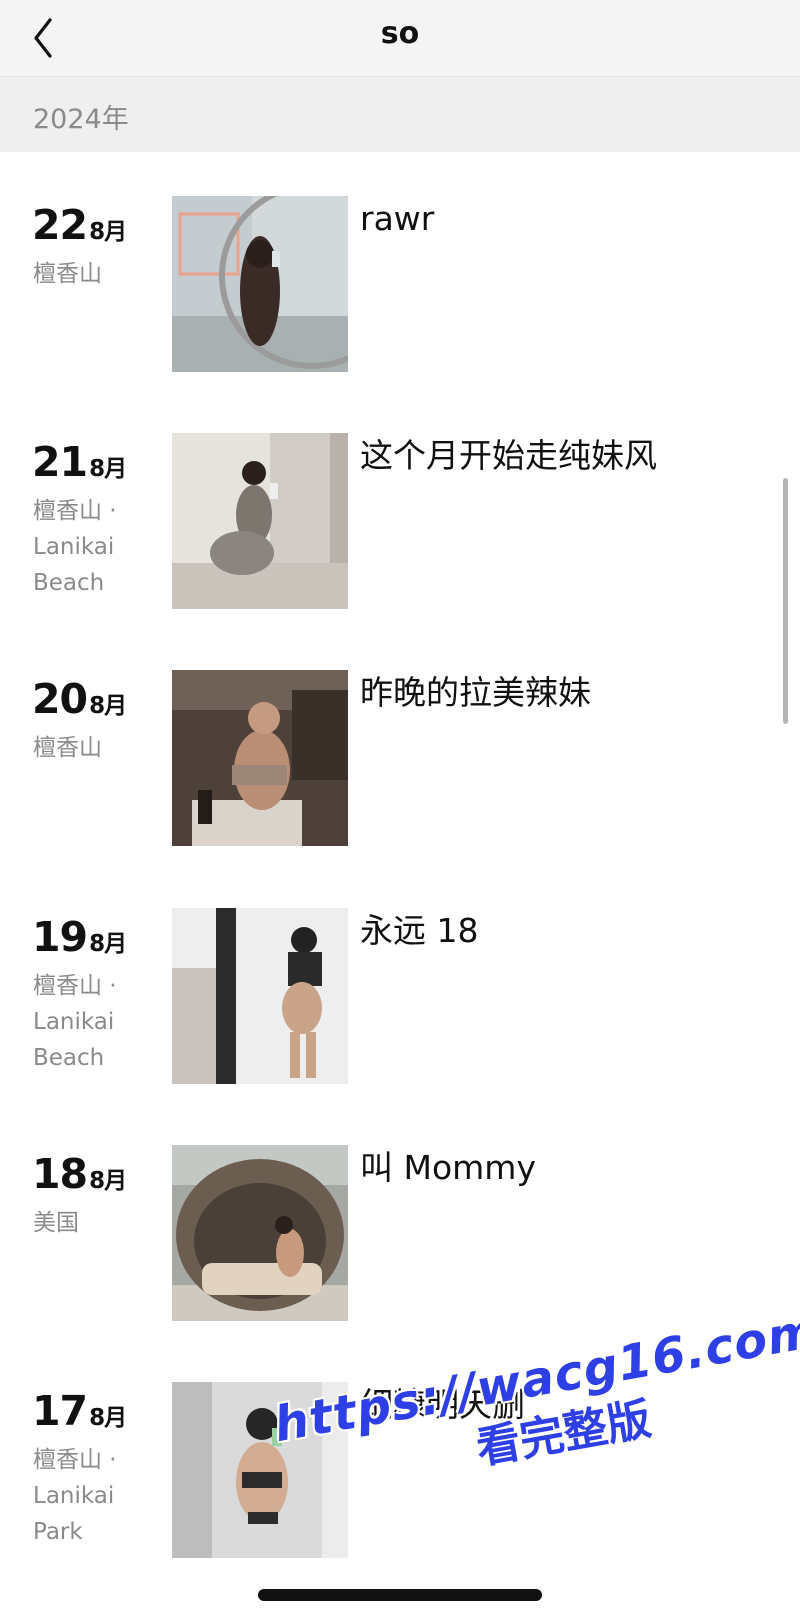 The image size is (800, 1623). I want to click on list-item: 218月 檀香山 · Lanikai Beach 这个月开始走纯妹风, so click(400, 523).